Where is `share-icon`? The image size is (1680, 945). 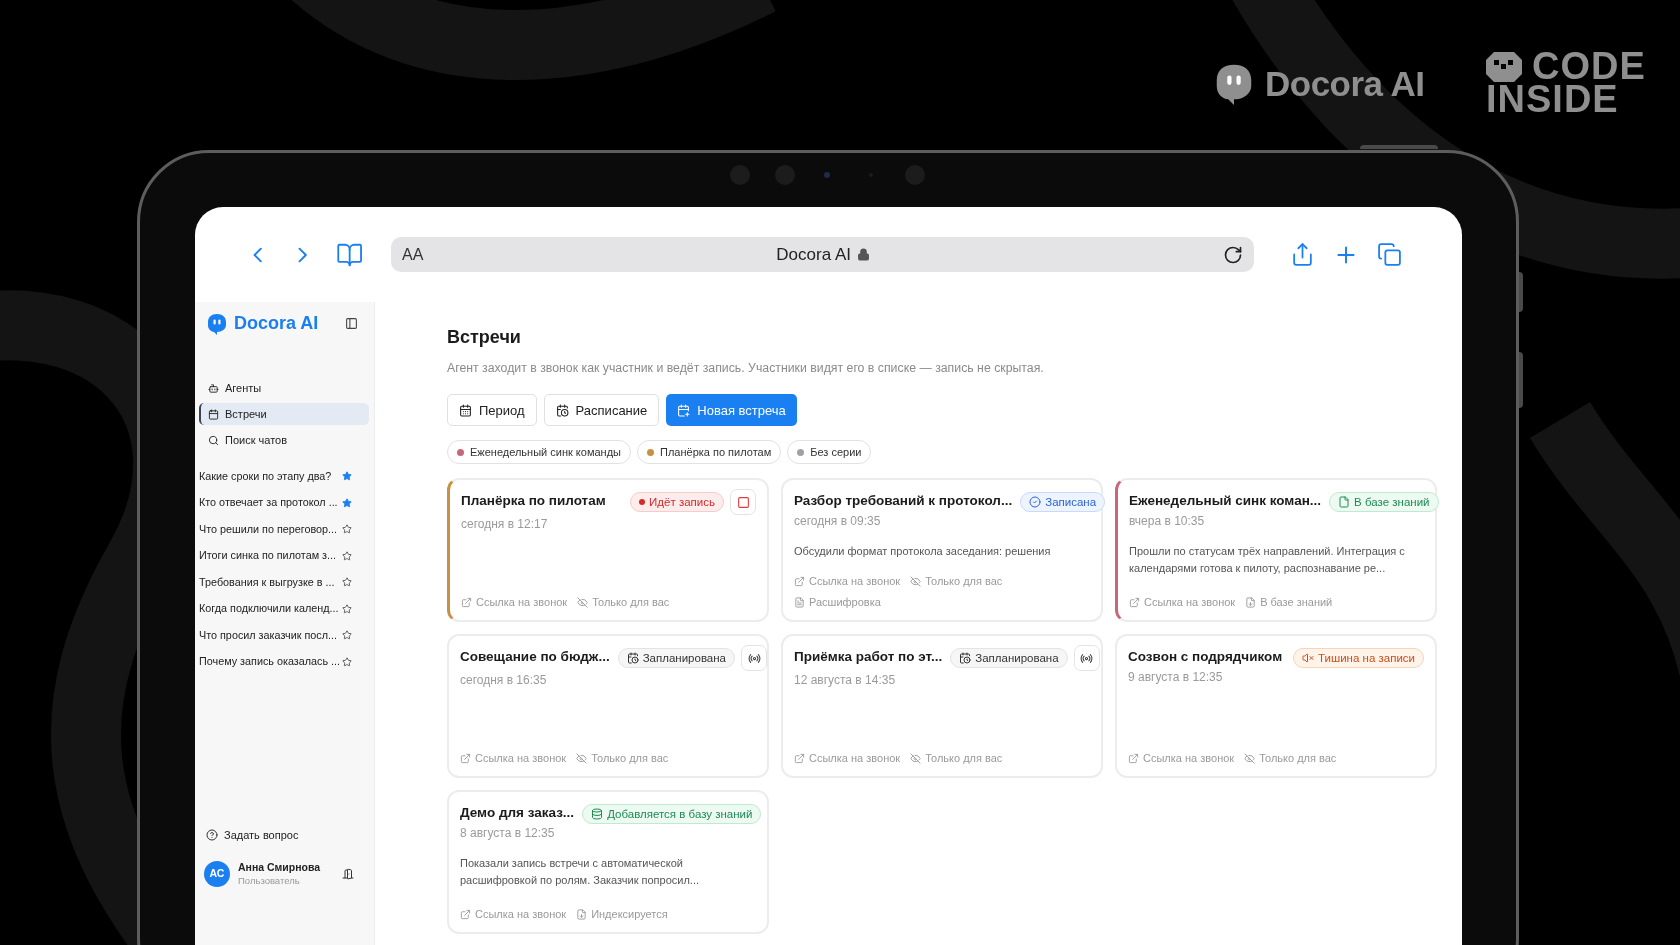
share-icon is located at coordinates (1302, 254).